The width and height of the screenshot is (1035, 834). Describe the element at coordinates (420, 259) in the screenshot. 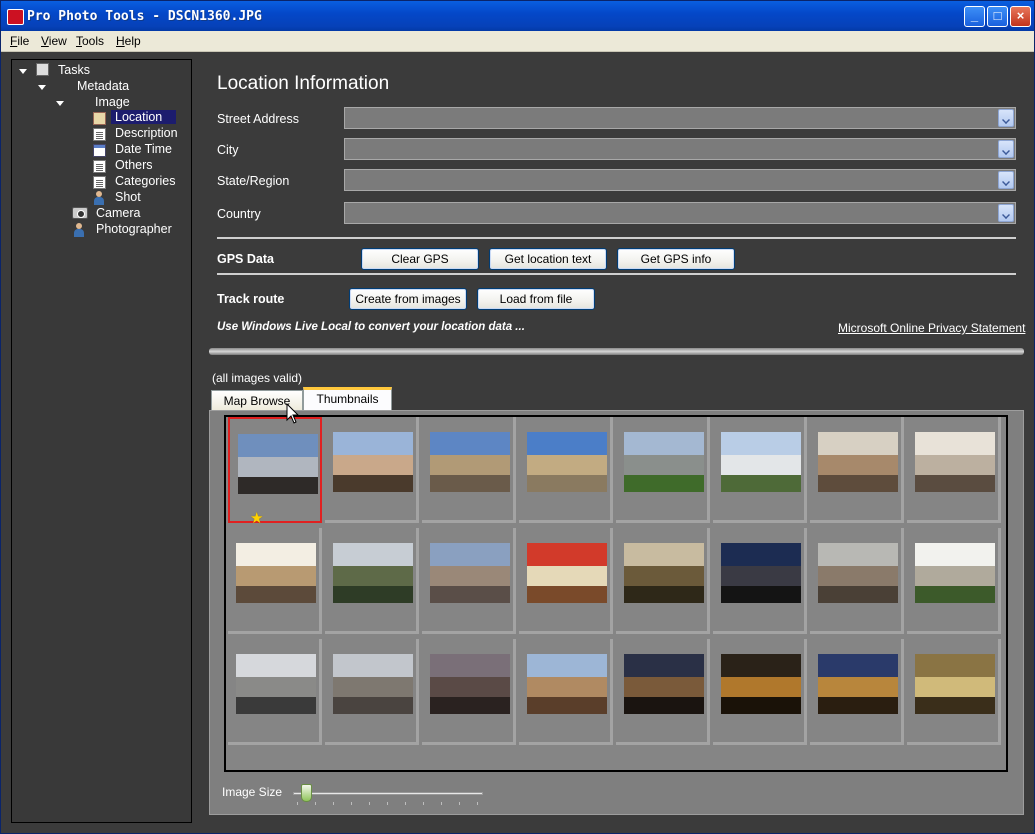

I see `clear-gps-button: Clear GPS` at that location.